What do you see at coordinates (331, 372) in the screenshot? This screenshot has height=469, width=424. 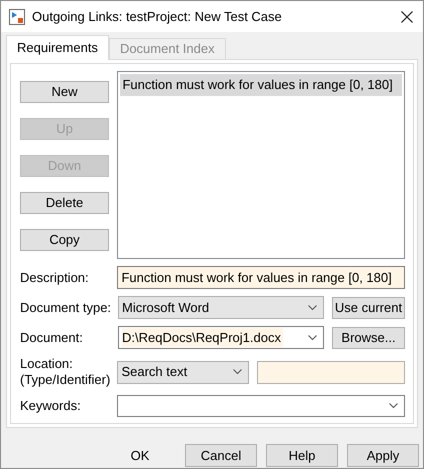 I see `input-field` at bounding box center [331, 372].